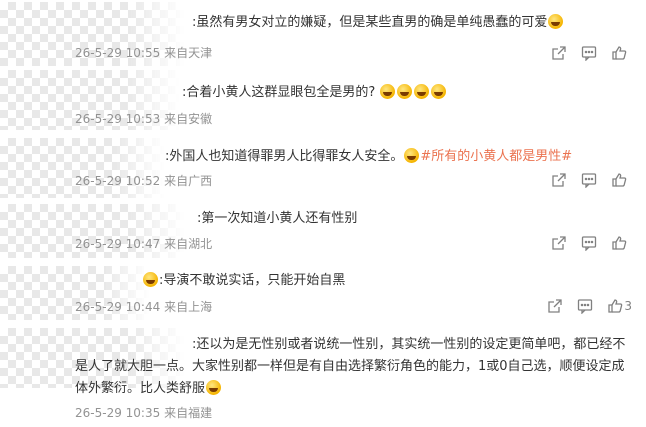 This screenshot has width=646, height=427. Describe the element at coordinates (188, 181) in the screenshot. I see `comment-location: 来自广西` at that location.